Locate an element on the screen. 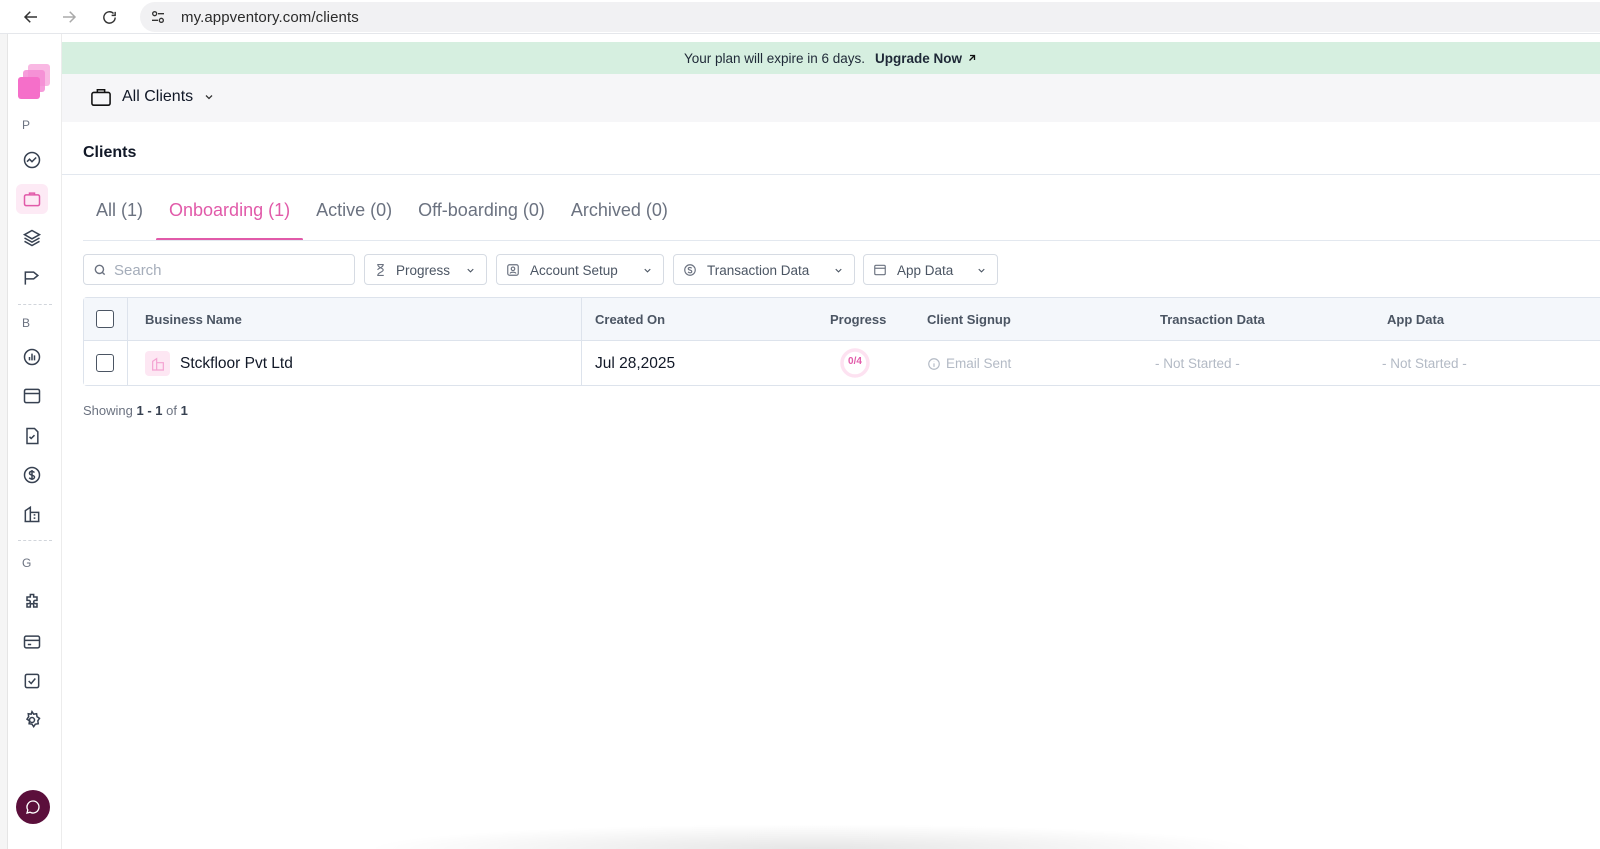  arrow-up-right-icon is located at coordinates (972, 57).